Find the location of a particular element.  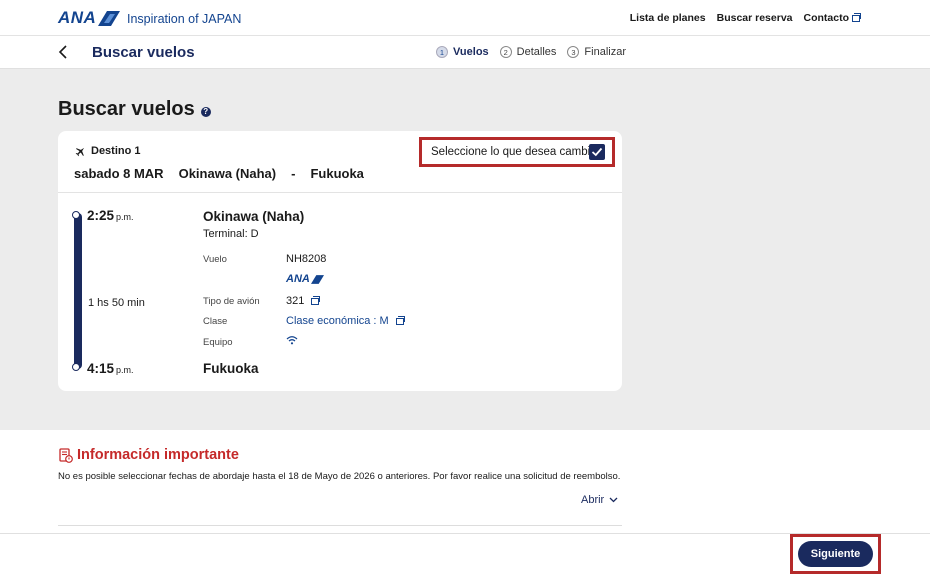

airline-logo-text: ANA is located at coordinates (298, 279).